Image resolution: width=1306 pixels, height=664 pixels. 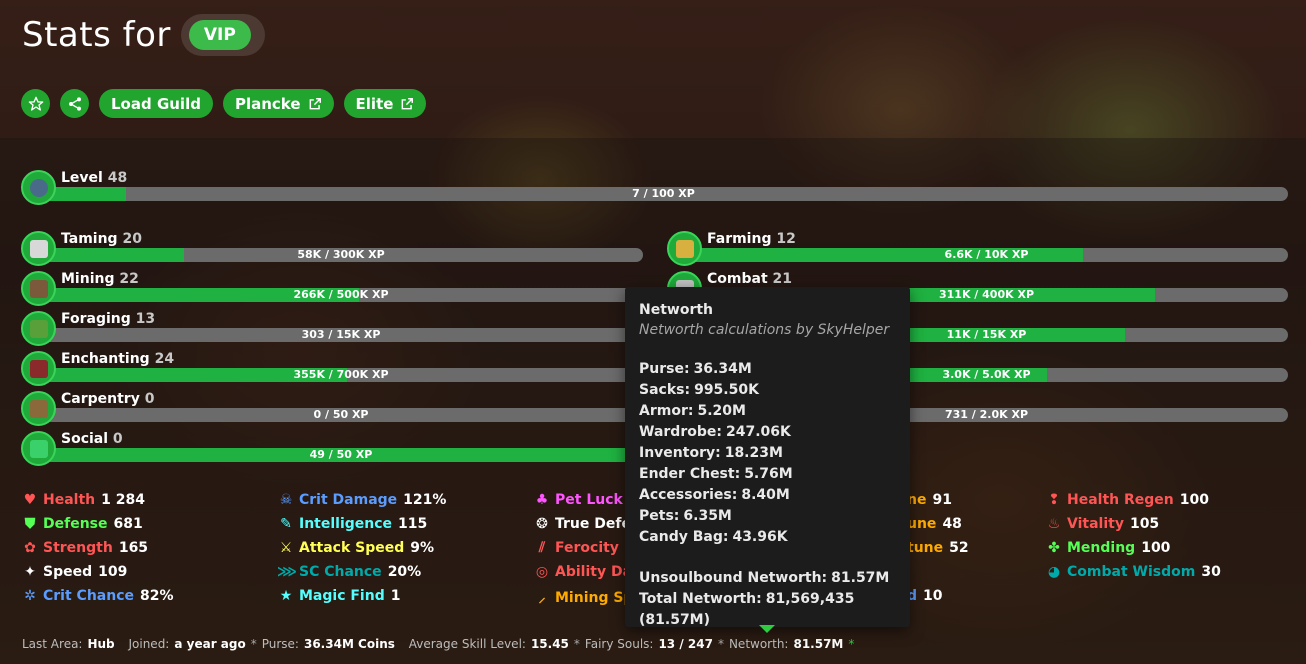 I want to click on stat-name: Ferocity, so click(x=587, y=548).